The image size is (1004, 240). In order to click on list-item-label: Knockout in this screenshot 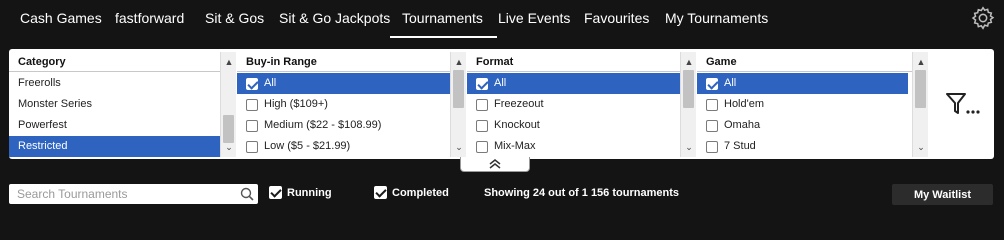, I will do `click(517, 125)`.